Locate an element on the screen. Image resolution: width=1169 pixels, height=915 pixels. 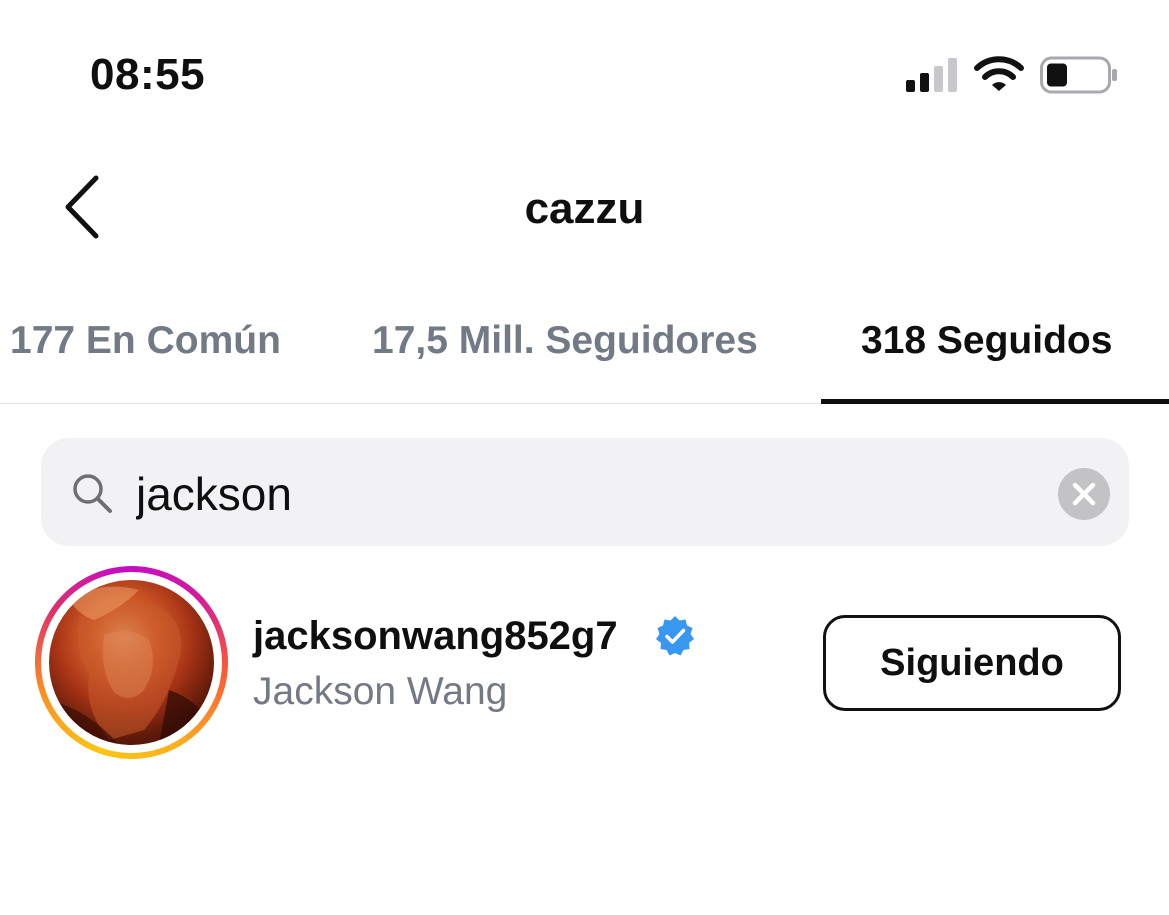
wifi-icon is located at coordinates (999, 73).